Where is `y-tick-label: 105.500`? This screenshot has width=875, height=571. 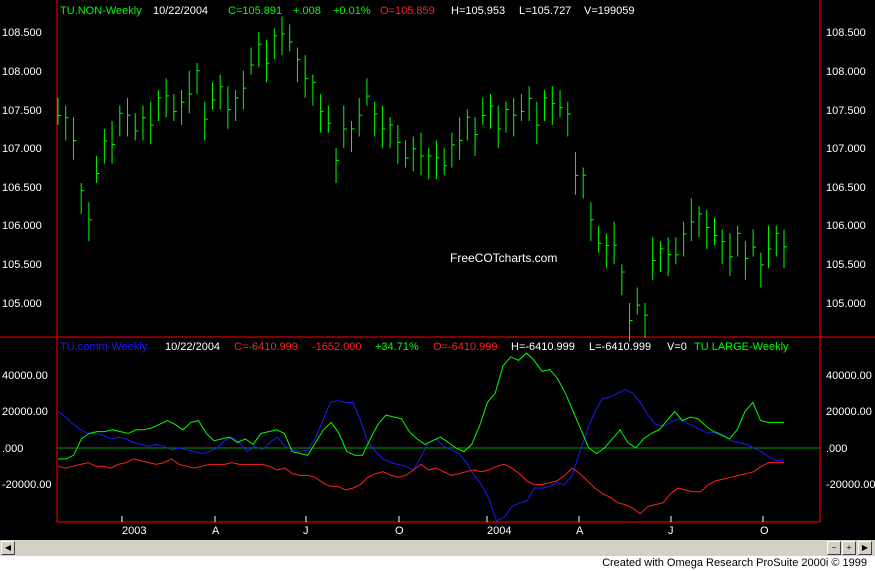
y-tick-label: 105.500 is located at coordinates (846, 265).